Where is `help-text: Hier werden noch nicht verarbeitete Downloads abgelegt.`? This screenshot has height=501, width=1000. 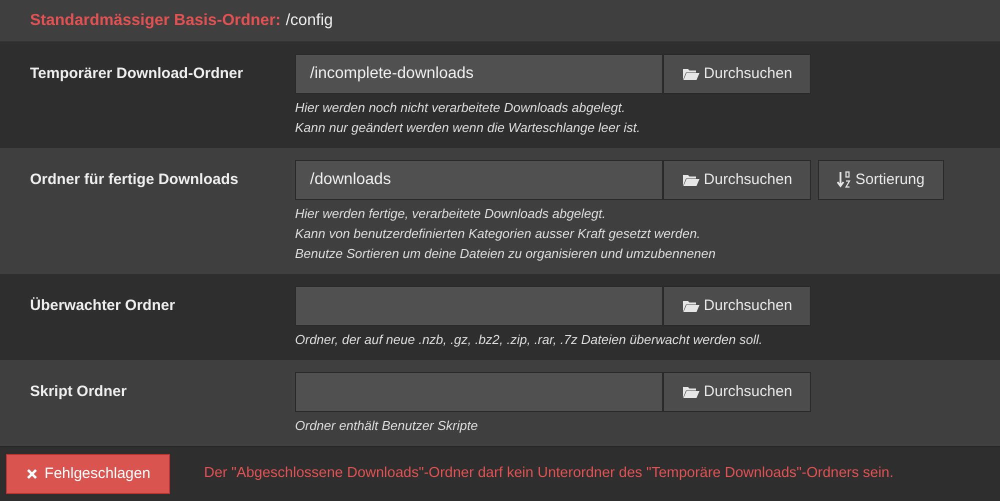 help-text: Hier werden noch nicht verarbeitete Downloads abgelegt. is located at coordinates (460, 108).